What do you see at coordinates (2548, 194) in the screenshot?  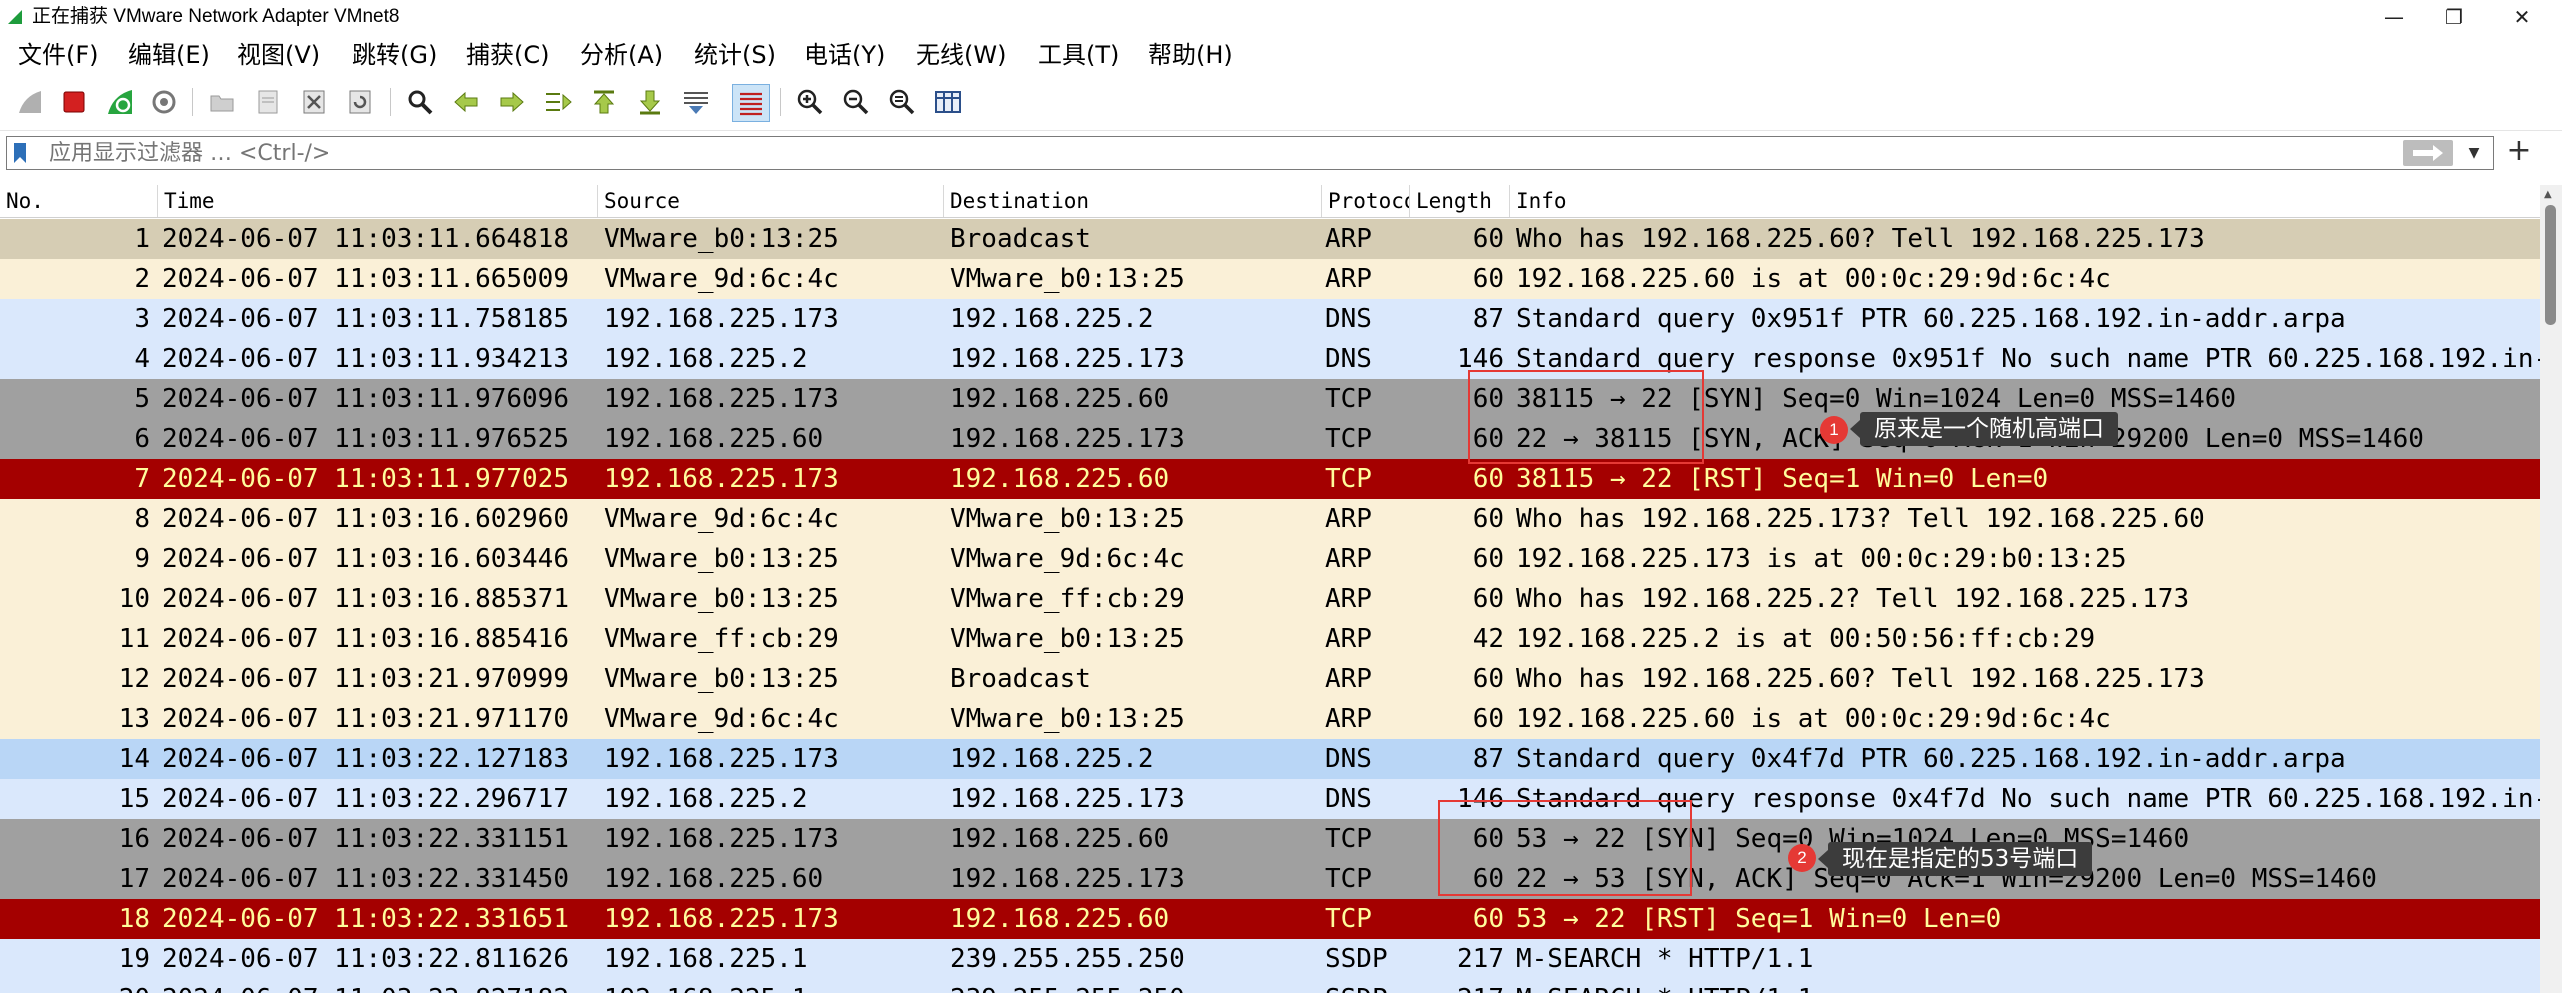 I see `scroll-up-icon: ▲` at bounding box center [2548, 194].